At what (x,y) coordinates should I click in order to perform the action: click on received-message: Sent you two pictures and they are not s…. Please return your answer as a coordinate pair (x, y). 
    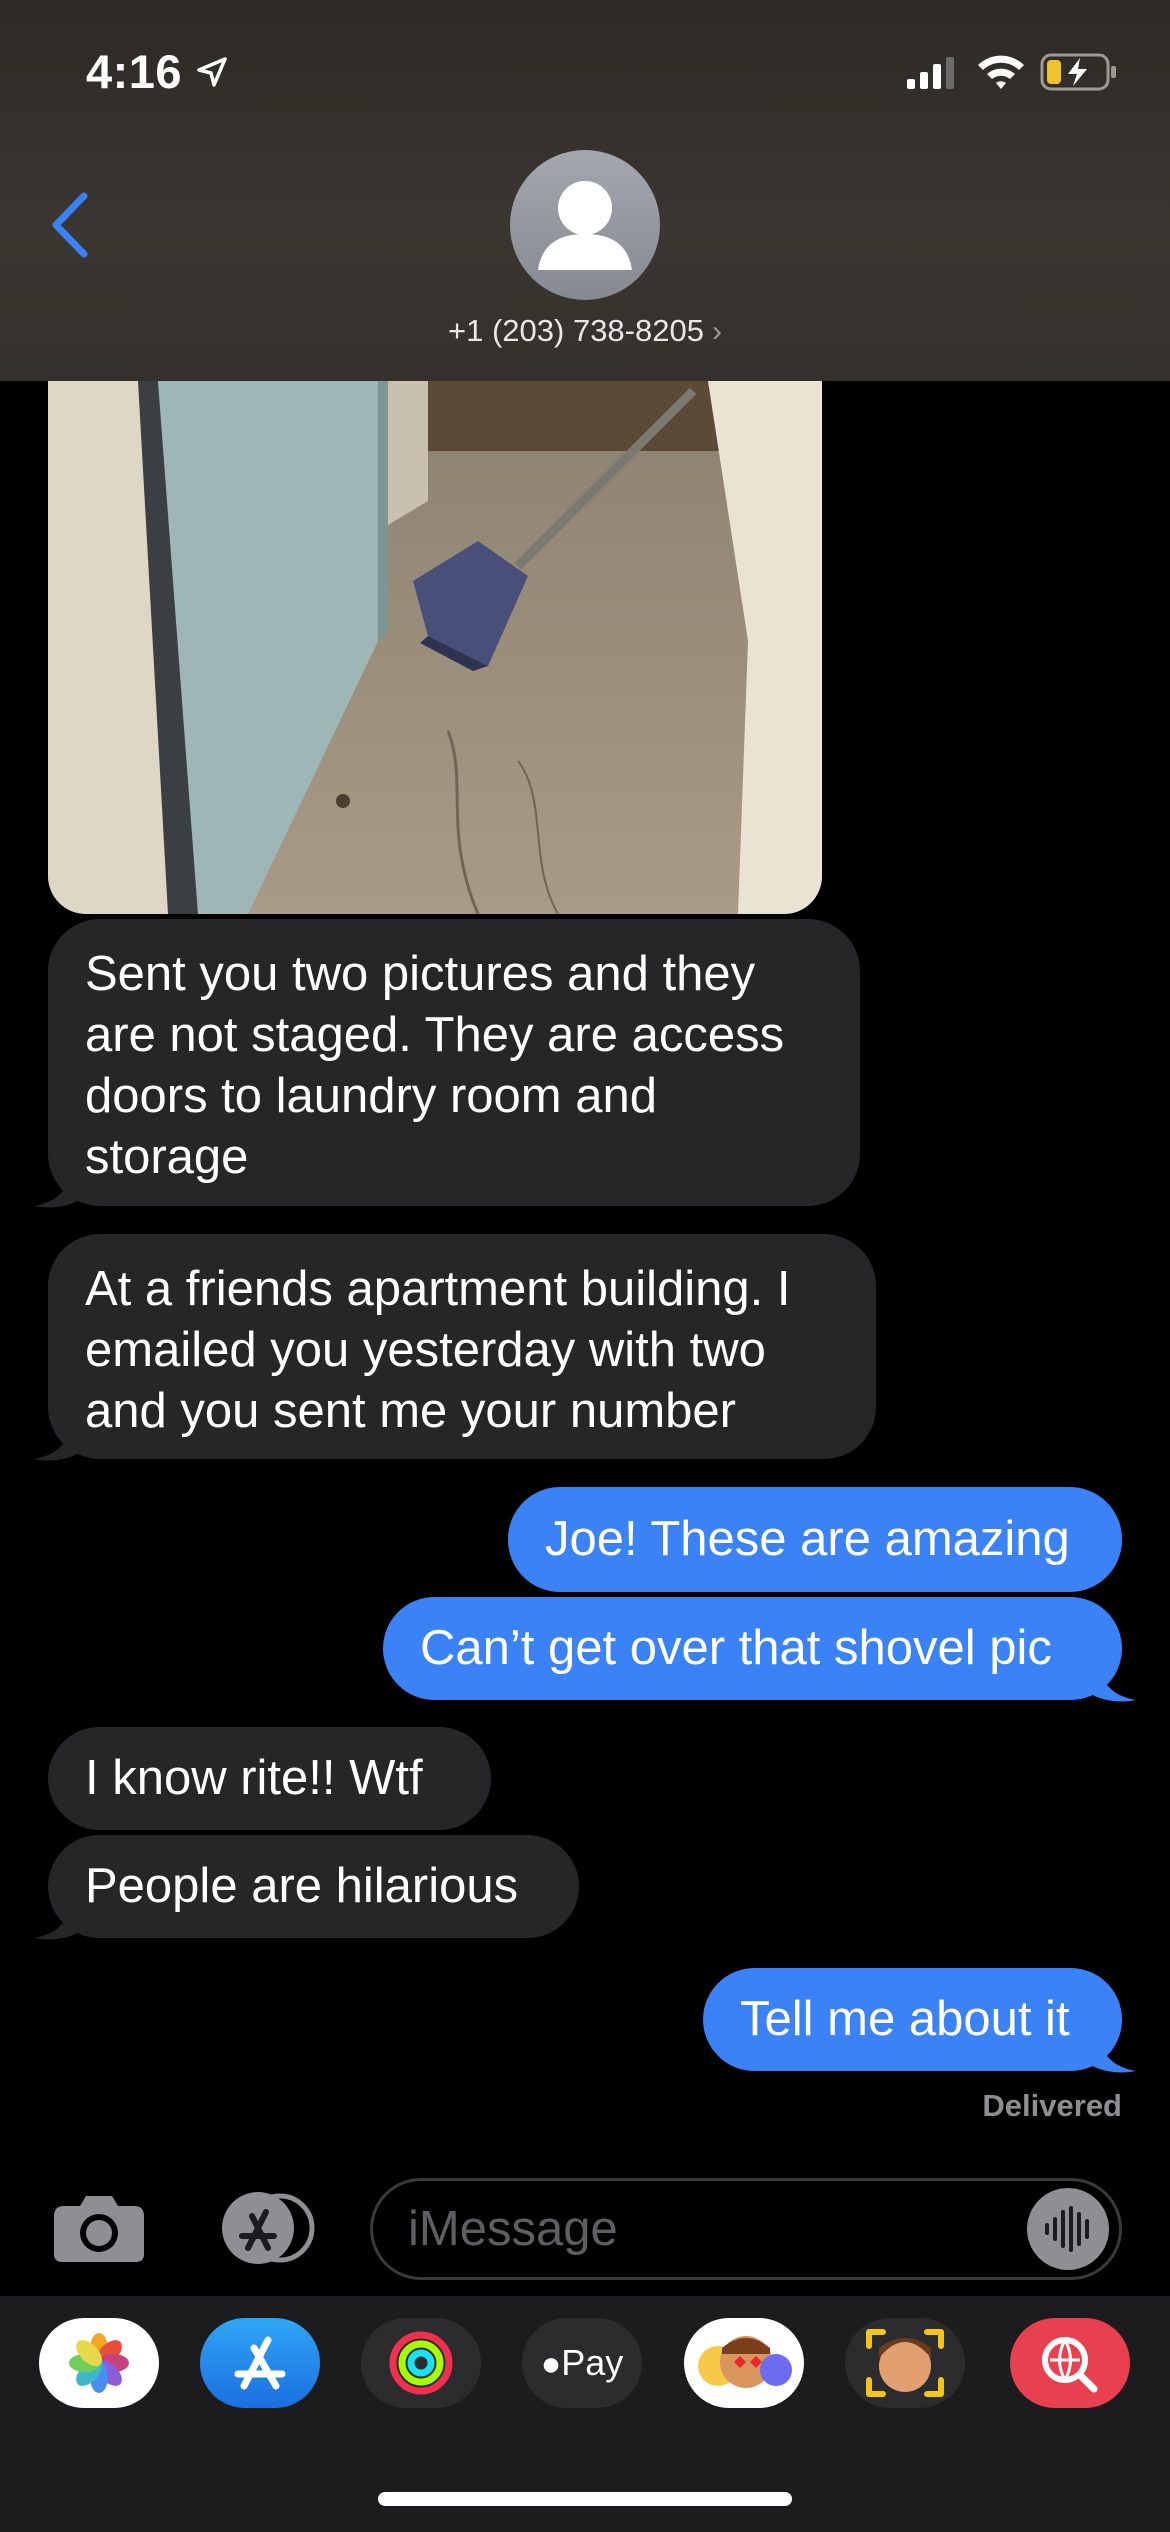
    Looking at the image, I should click on (454, 1062).